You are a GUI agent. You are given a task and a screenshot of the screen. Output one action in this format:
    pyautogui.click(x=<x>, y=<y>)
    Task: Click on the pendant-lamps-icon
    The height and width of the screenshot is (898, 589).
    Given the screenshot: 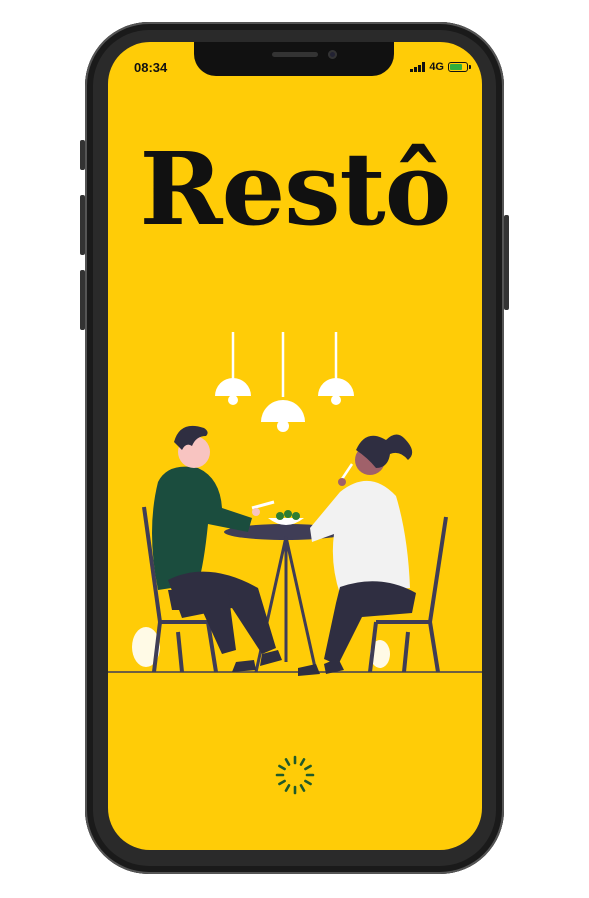 What is the action you would take?
    pyautogui.click(x=284, y=382)
    